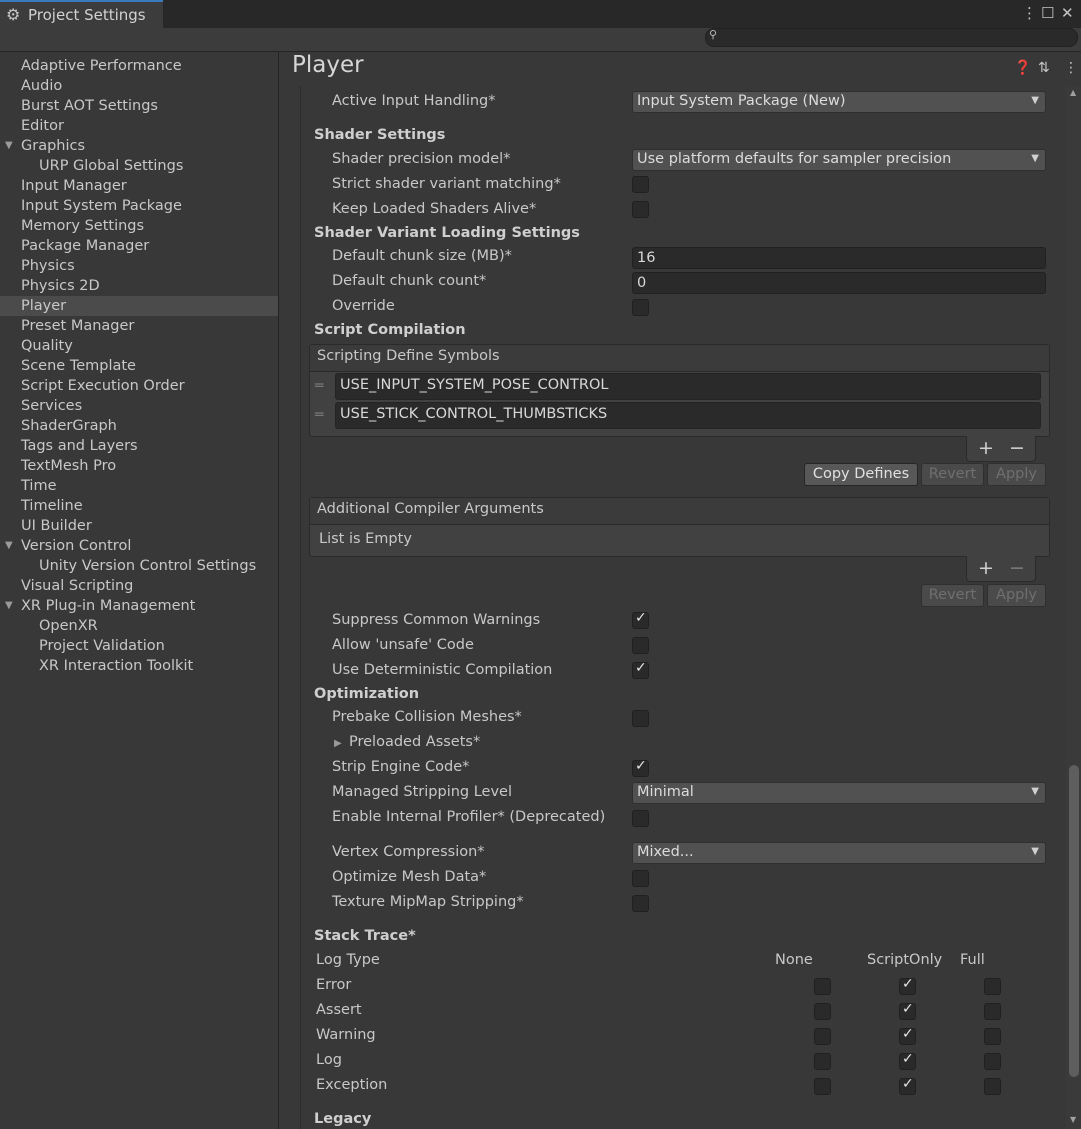 Image resolution: width=1081 pixels, height=1129 pixels. Describe the element at coordinates (139, 306) in the screenshot. I see `sidebar-item: Player` at that location.